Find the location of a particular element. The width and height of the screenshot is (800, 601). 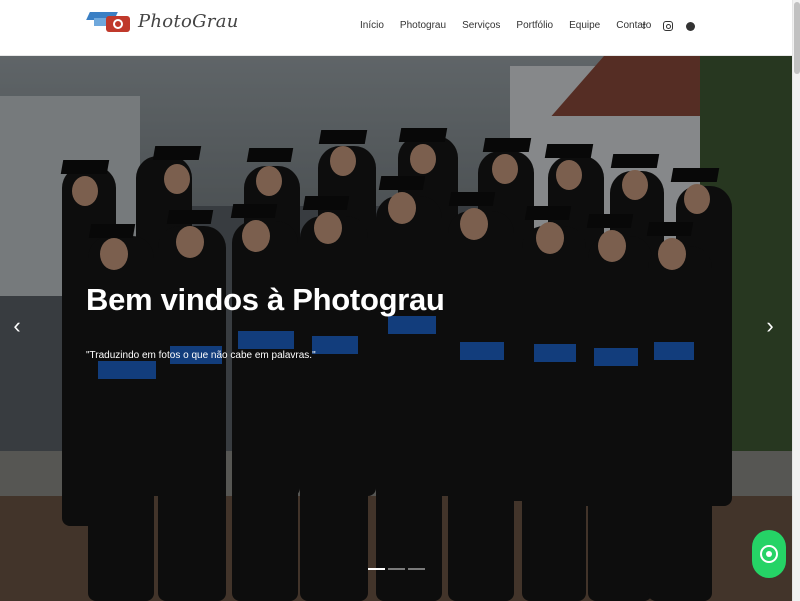

nav-item-equipe: Equipe is located at coordinates (584, 26).